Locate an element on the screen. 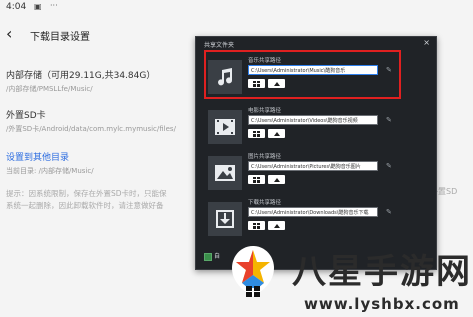 The height and width of the screenshot is (317, 473). close-icon: × is located at coordinates (426, 42).